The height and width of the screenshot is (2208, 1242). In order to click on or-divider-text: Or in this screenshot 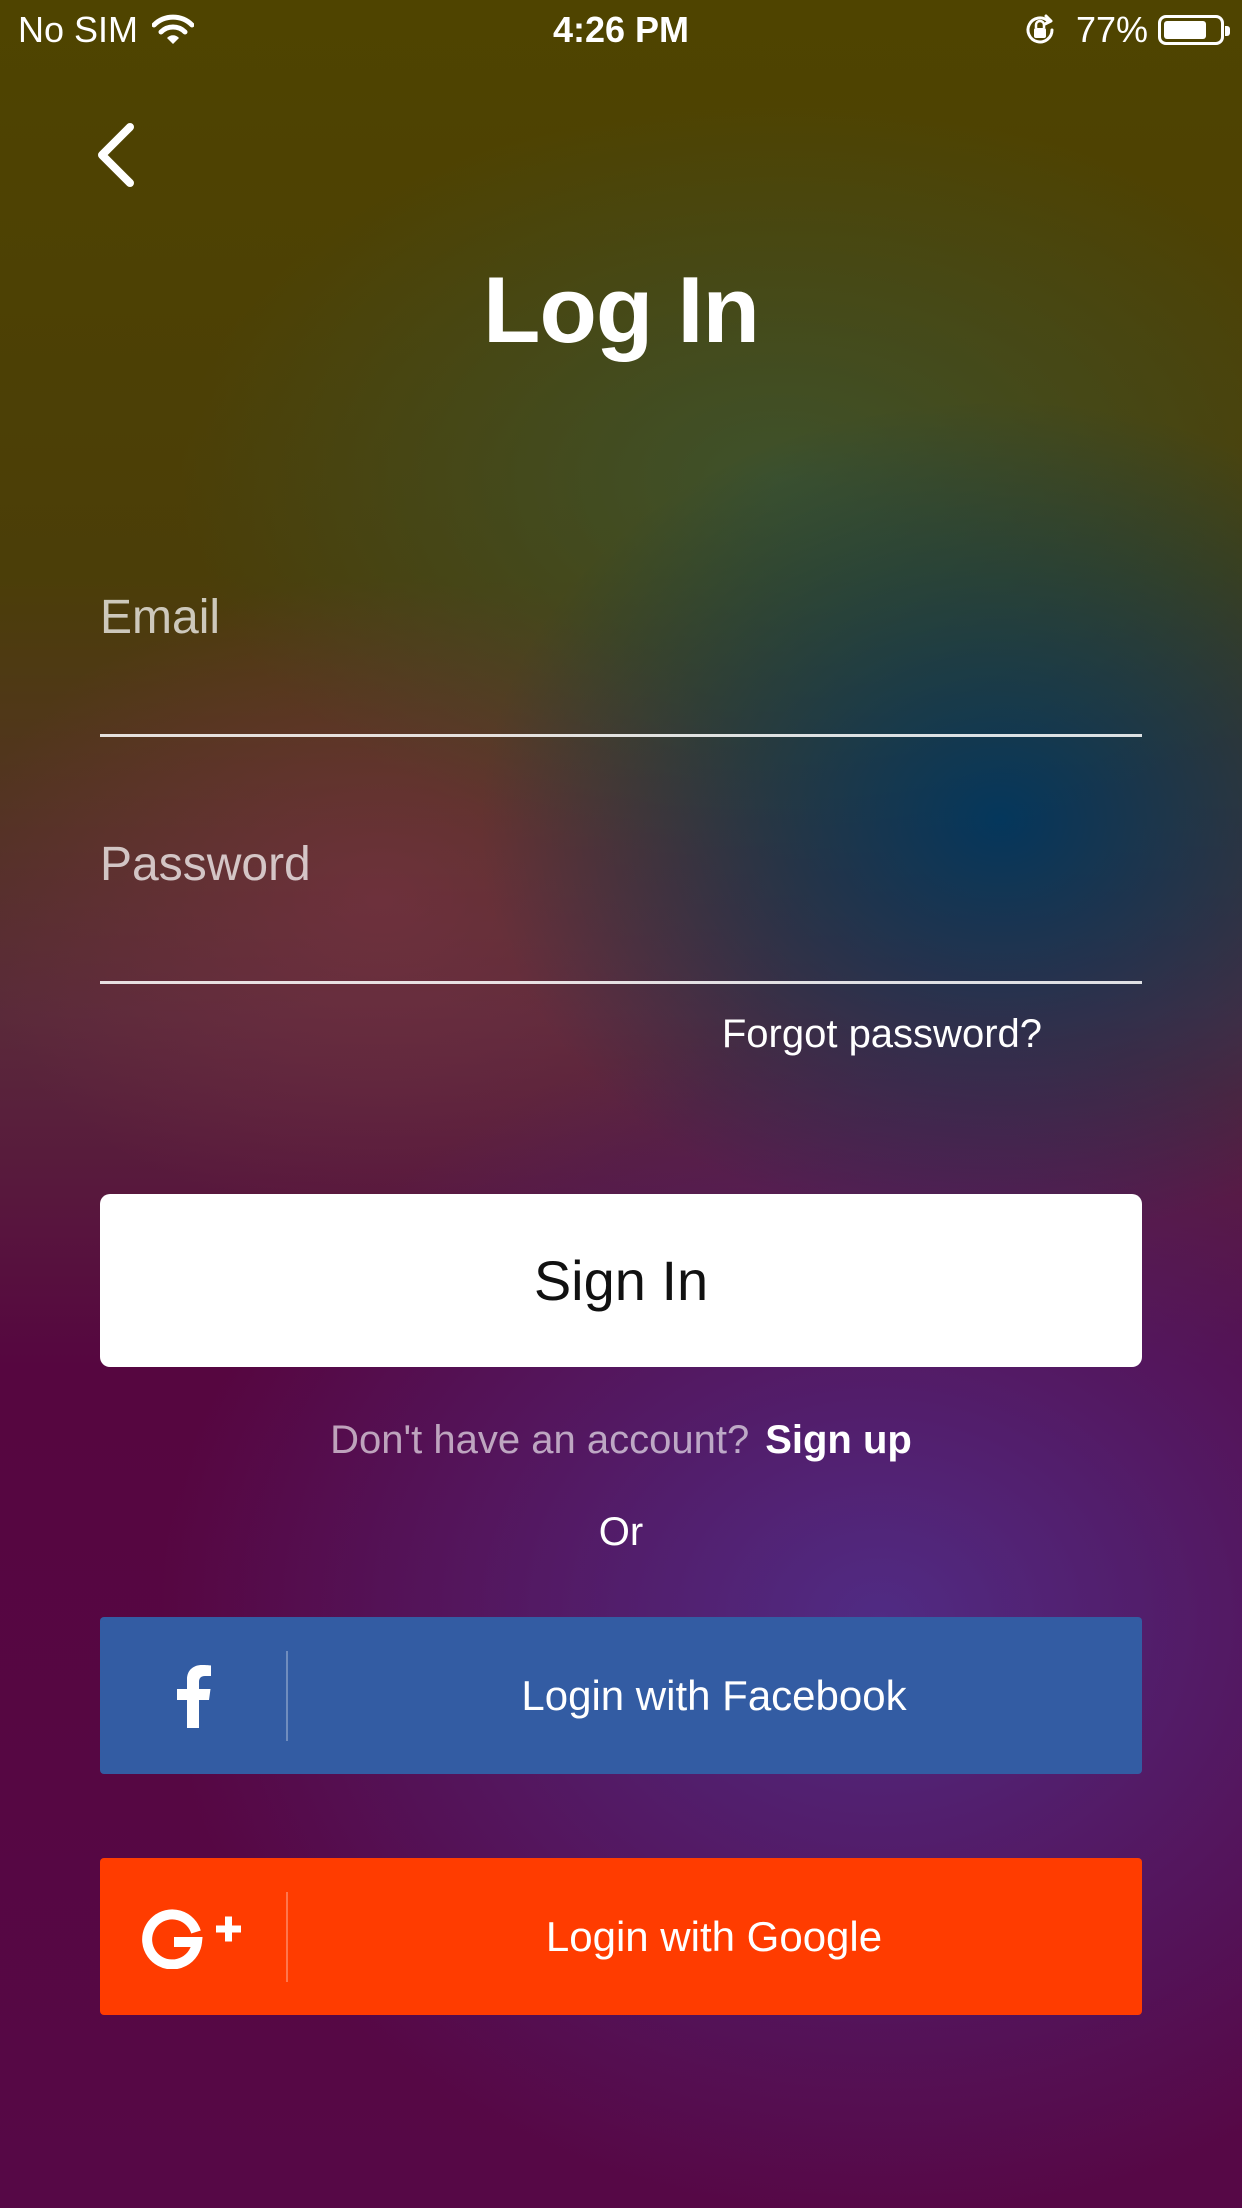, I will do `click(621, 1532)`.